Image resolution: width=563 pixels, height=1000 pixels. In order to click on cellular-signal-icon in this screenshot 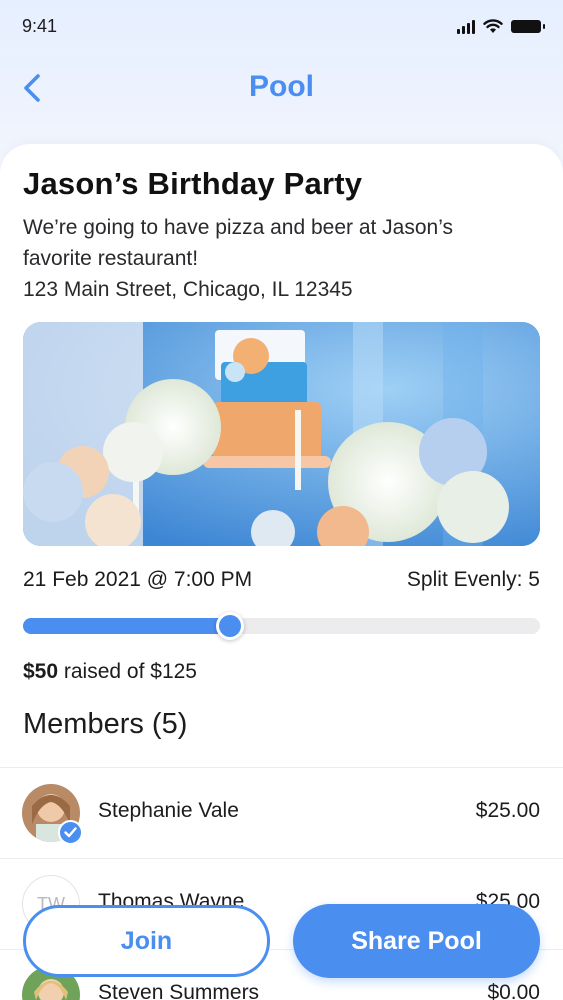, I will do `click(466, 26)`.